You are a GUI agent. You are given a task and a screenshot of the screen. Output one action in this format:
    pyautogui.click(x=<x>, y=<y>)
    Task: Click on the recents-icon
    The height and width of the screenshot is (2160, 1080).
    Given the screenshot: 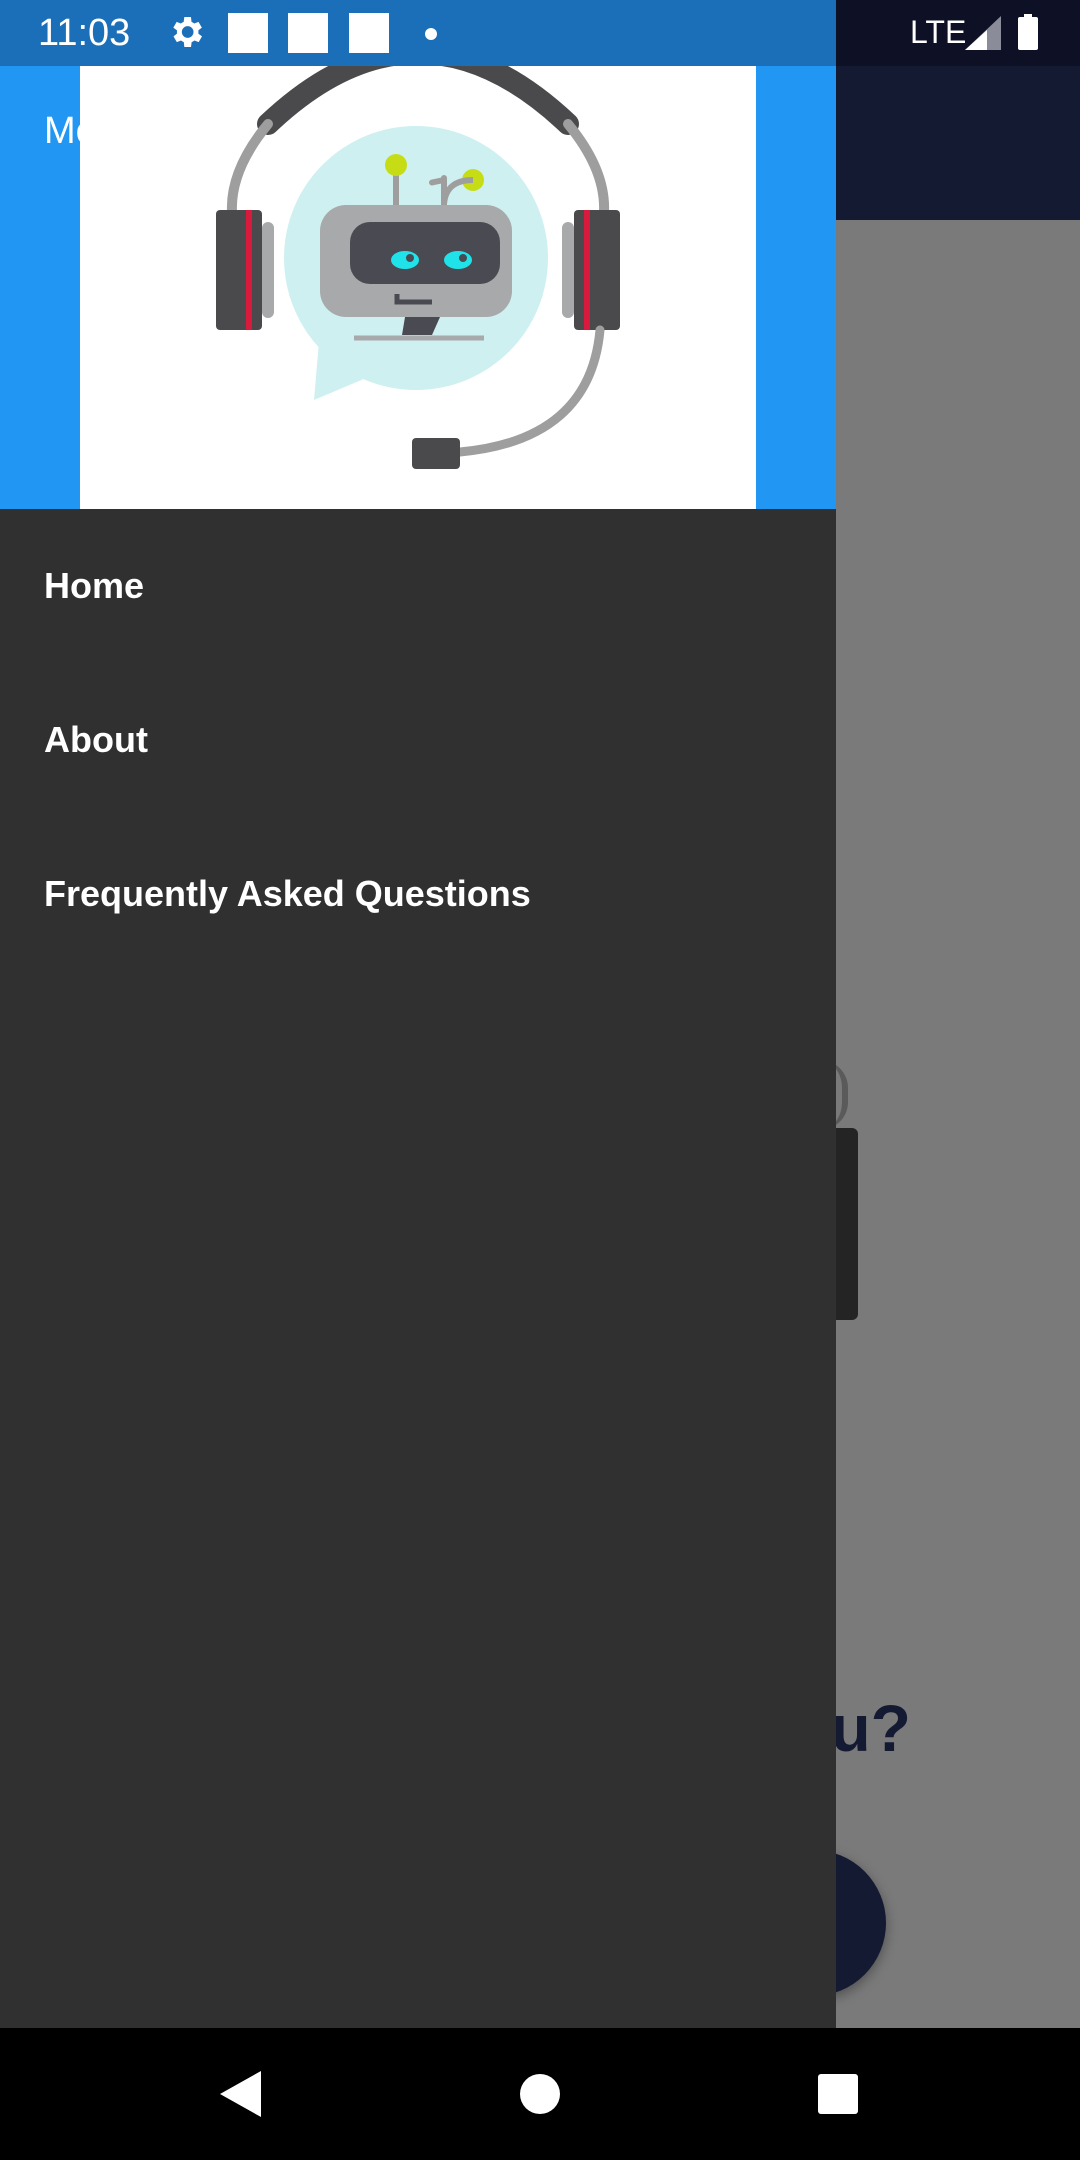 What is the action you would take?
    pyautogui.click(x=838, y=2094)
    